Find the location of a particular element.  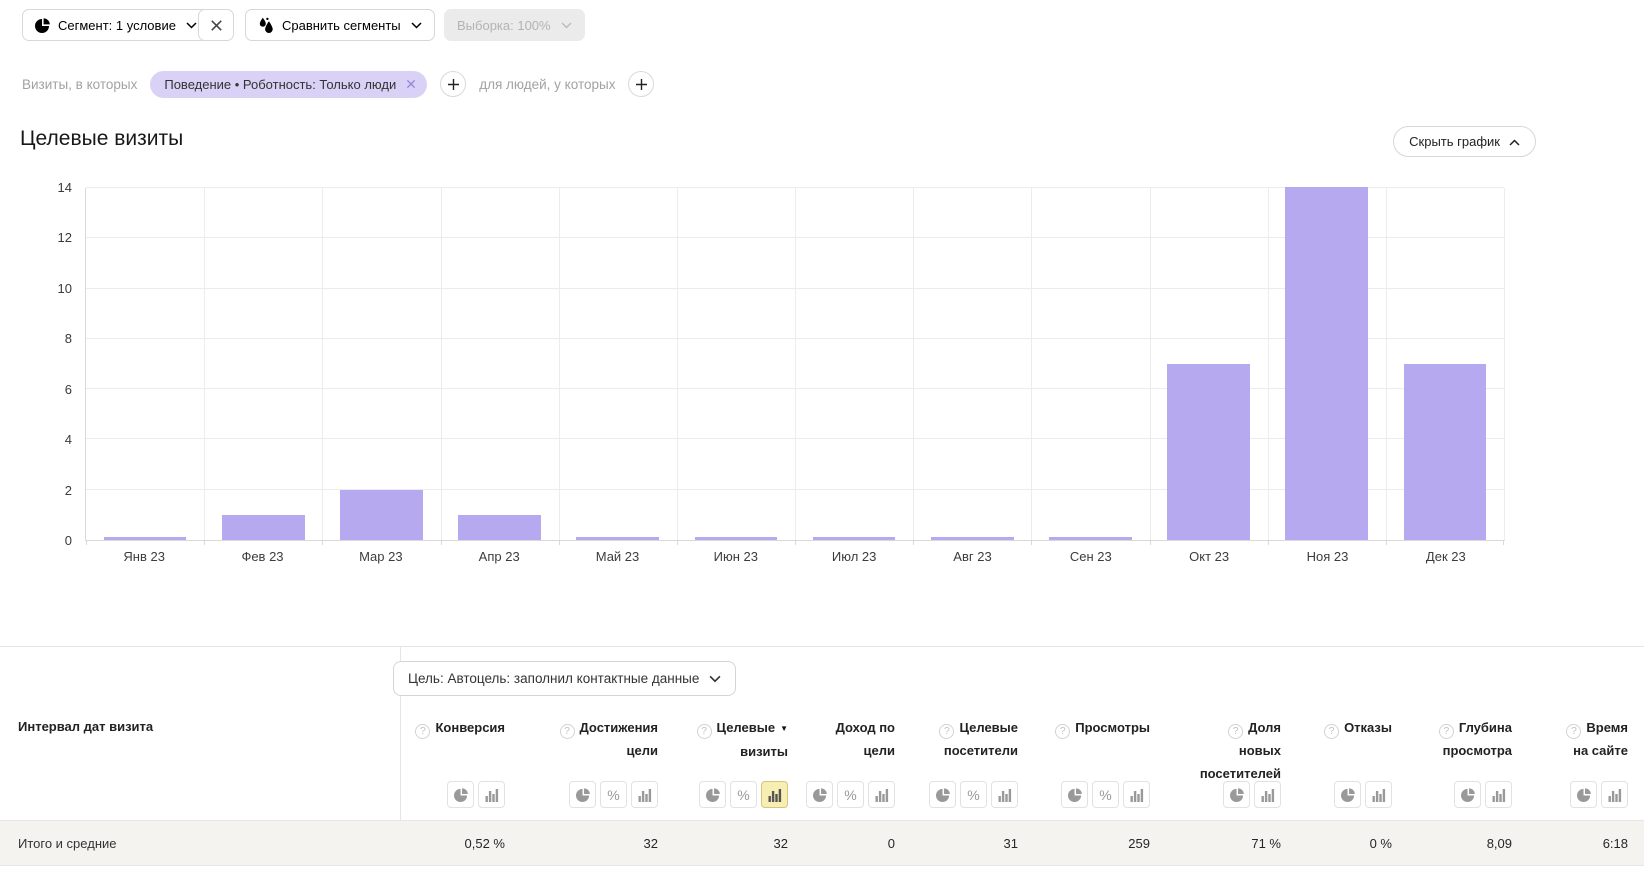

header-text: Достижения is located at coordinates (619, 727).